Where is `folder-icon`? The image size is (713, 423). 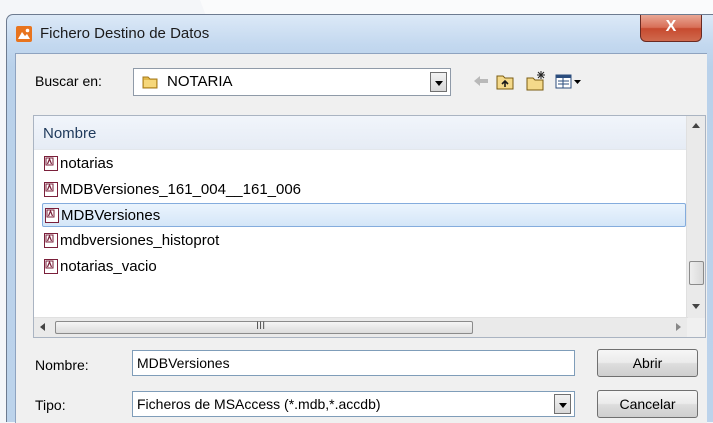 folder-icon is located at coordinates (150, 82).